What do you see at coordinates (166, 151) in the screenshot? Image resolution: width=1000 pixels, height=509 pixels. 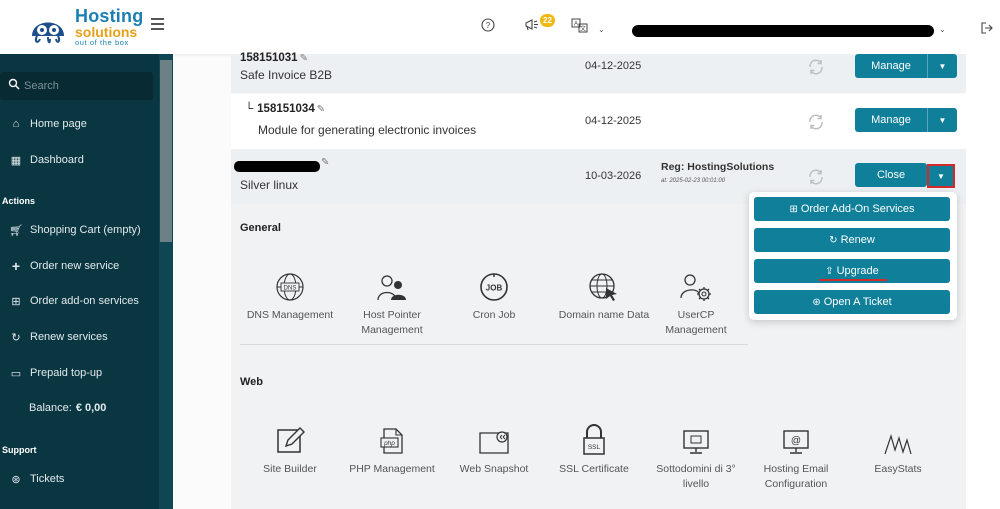 I see `sidebar-scrollbar-thumb` at bounding box center [166, 151].